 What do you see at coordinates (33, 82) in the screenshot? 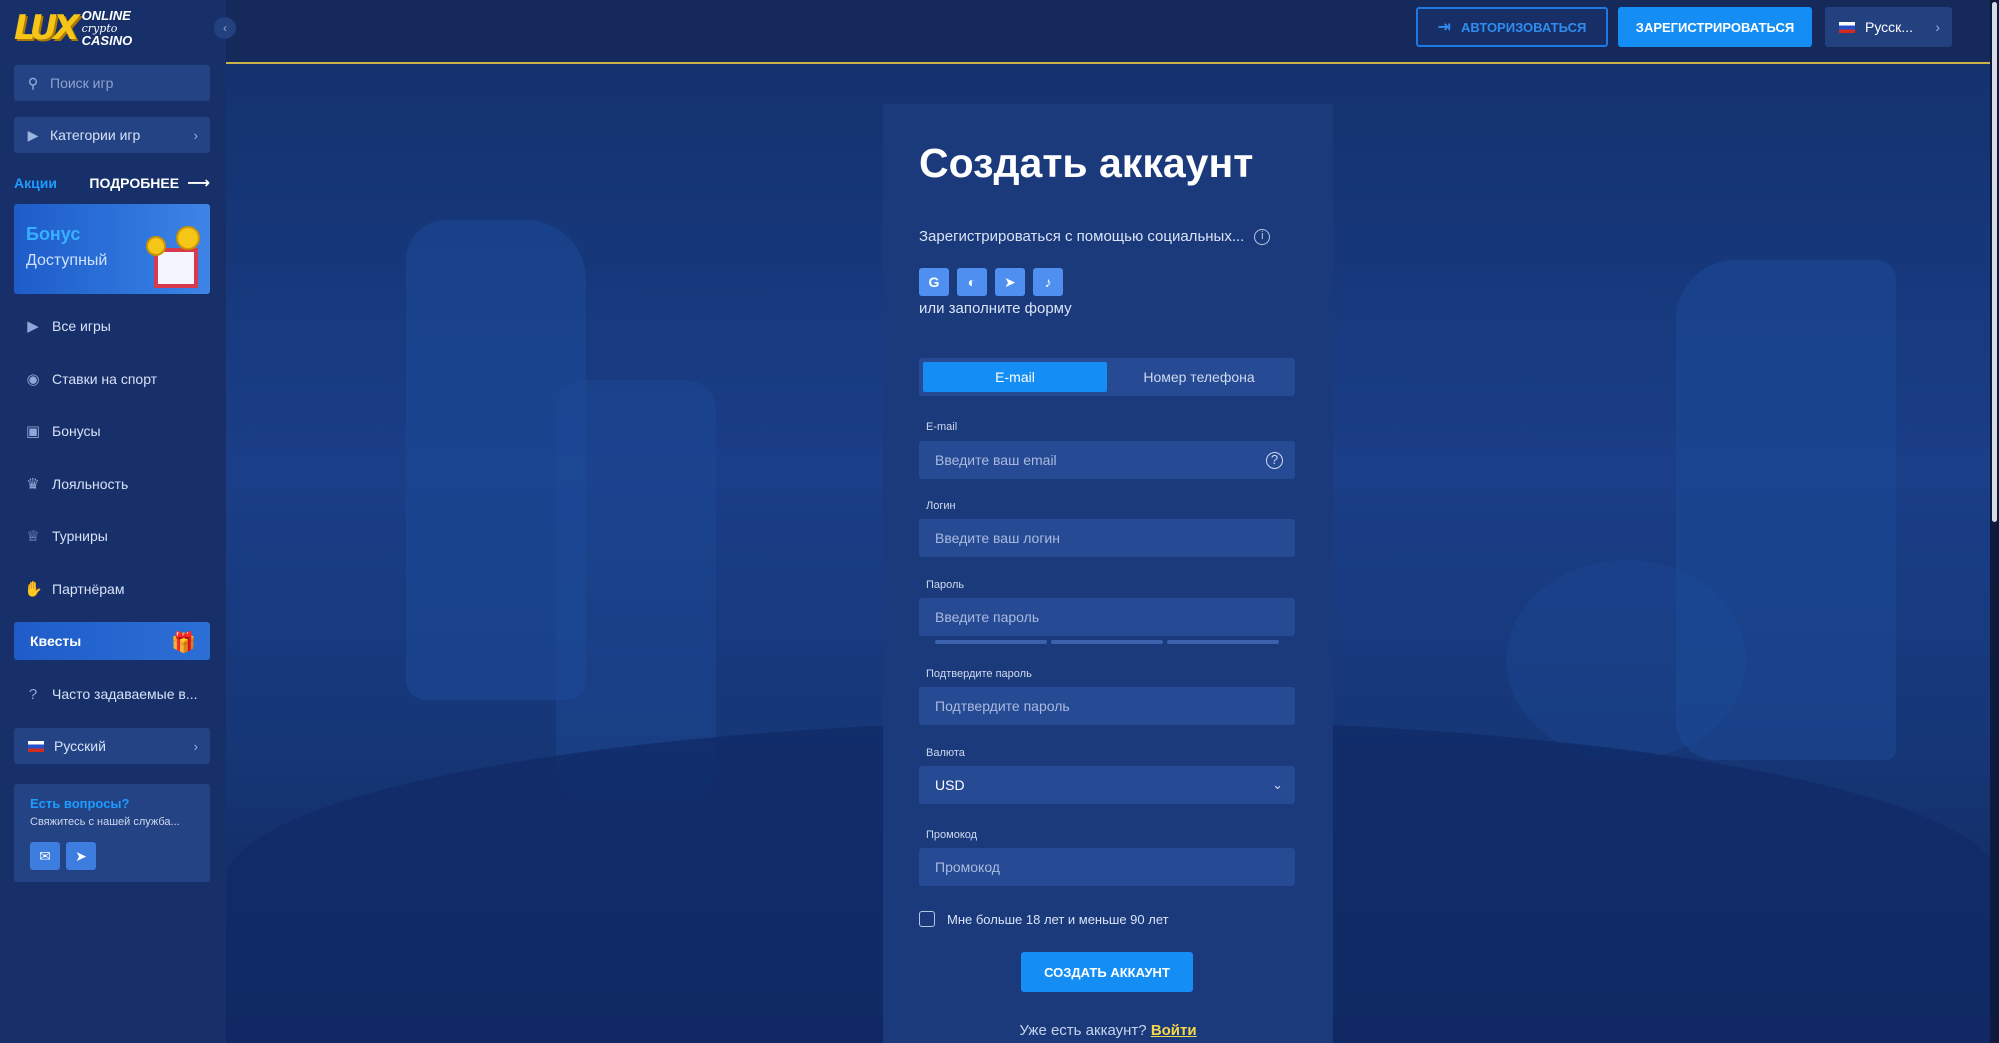
I see `search-icon: ⚲` at bounding box center [33, 82].